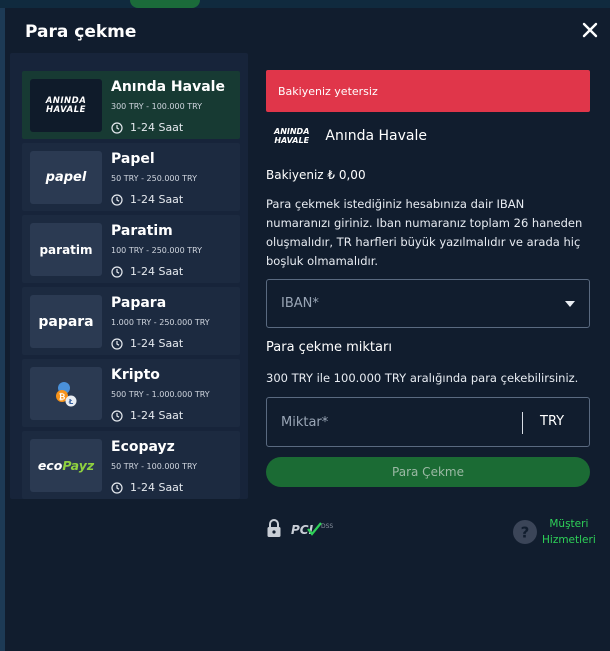  I want to click on customer-support-link: ? Müşteri Hizmetleri, so click(554, 532).